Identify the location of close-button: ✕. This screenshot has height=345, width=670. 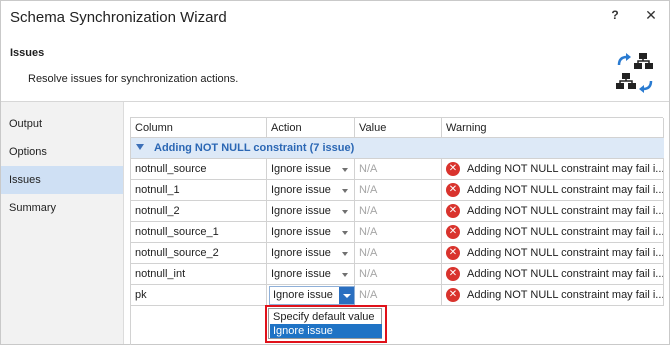
(651, 15).